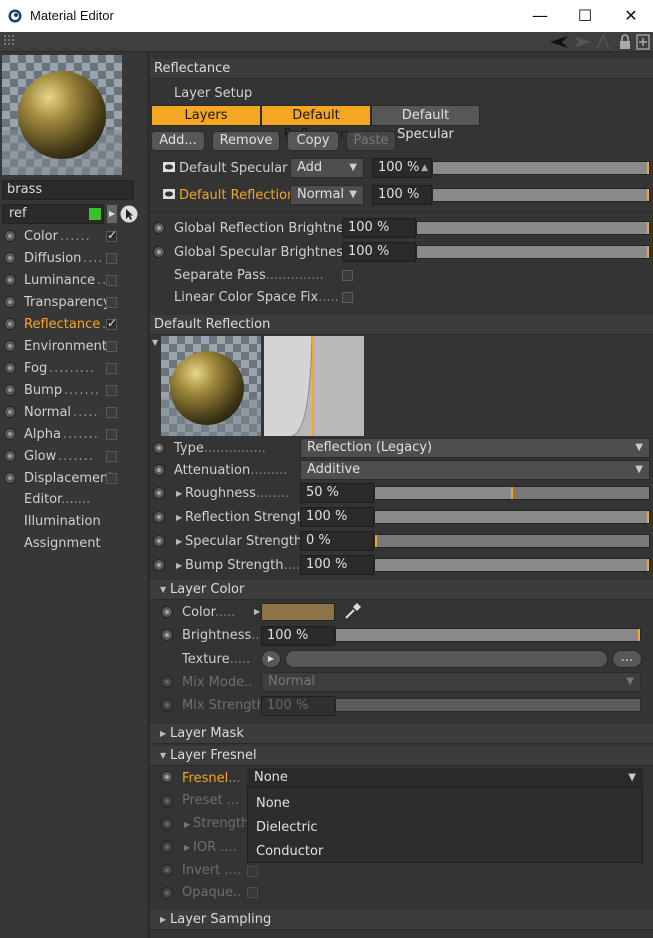 Image resolution: width=653 pixels, height=938 pixels. I want to click on separate-pass-checkbox, so click(347, 275).